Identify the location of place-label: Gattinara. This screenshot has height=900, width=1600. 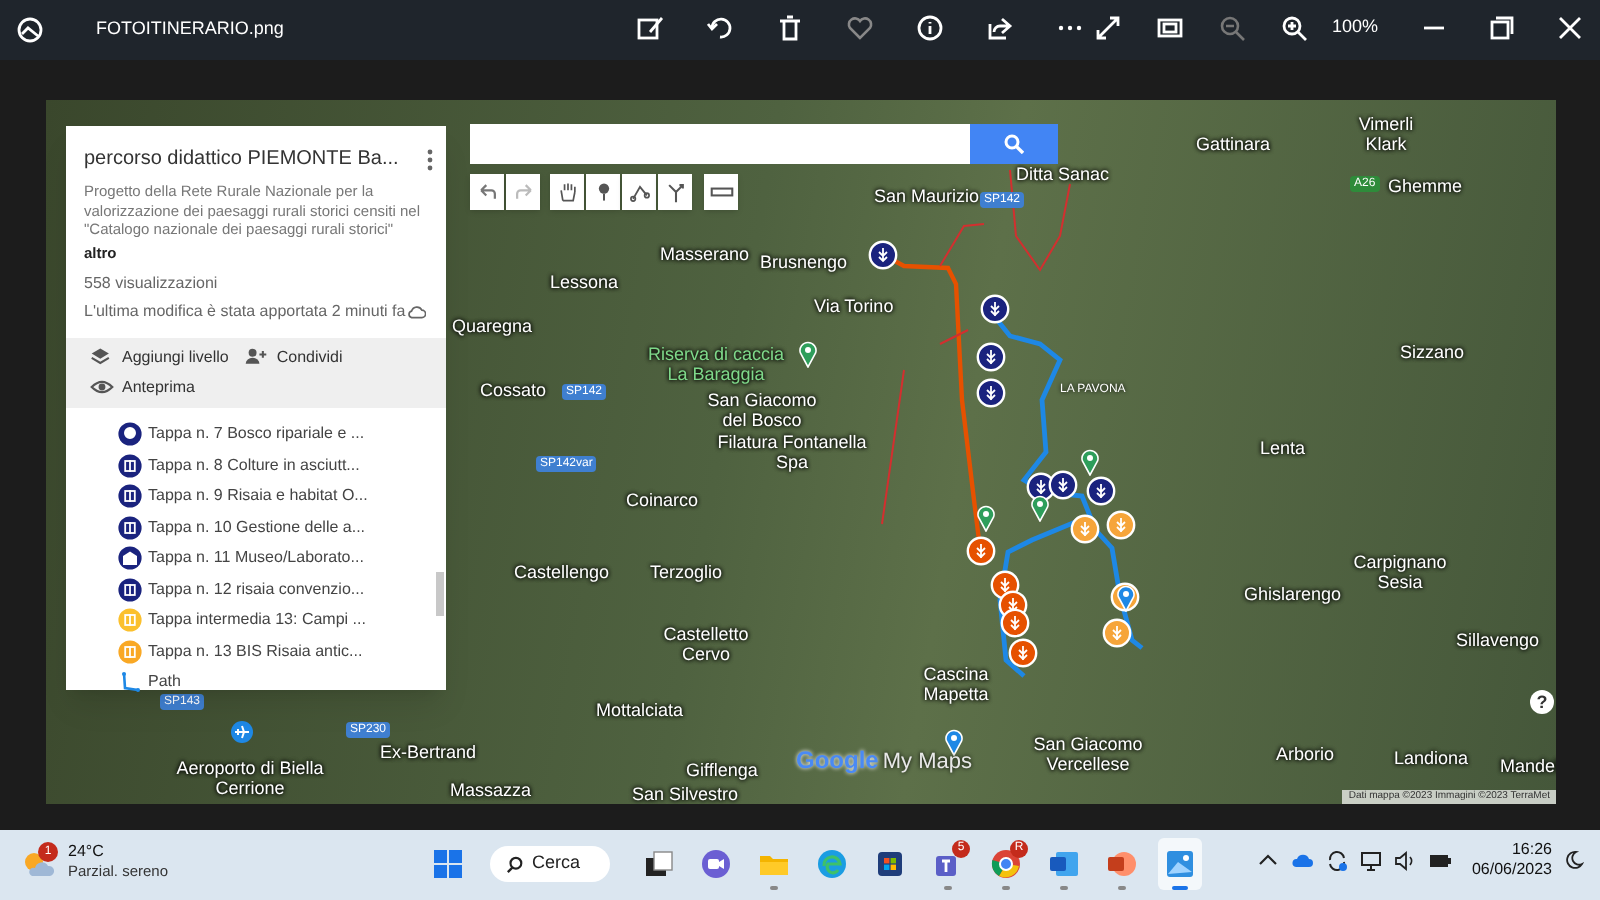
(1233, 144).